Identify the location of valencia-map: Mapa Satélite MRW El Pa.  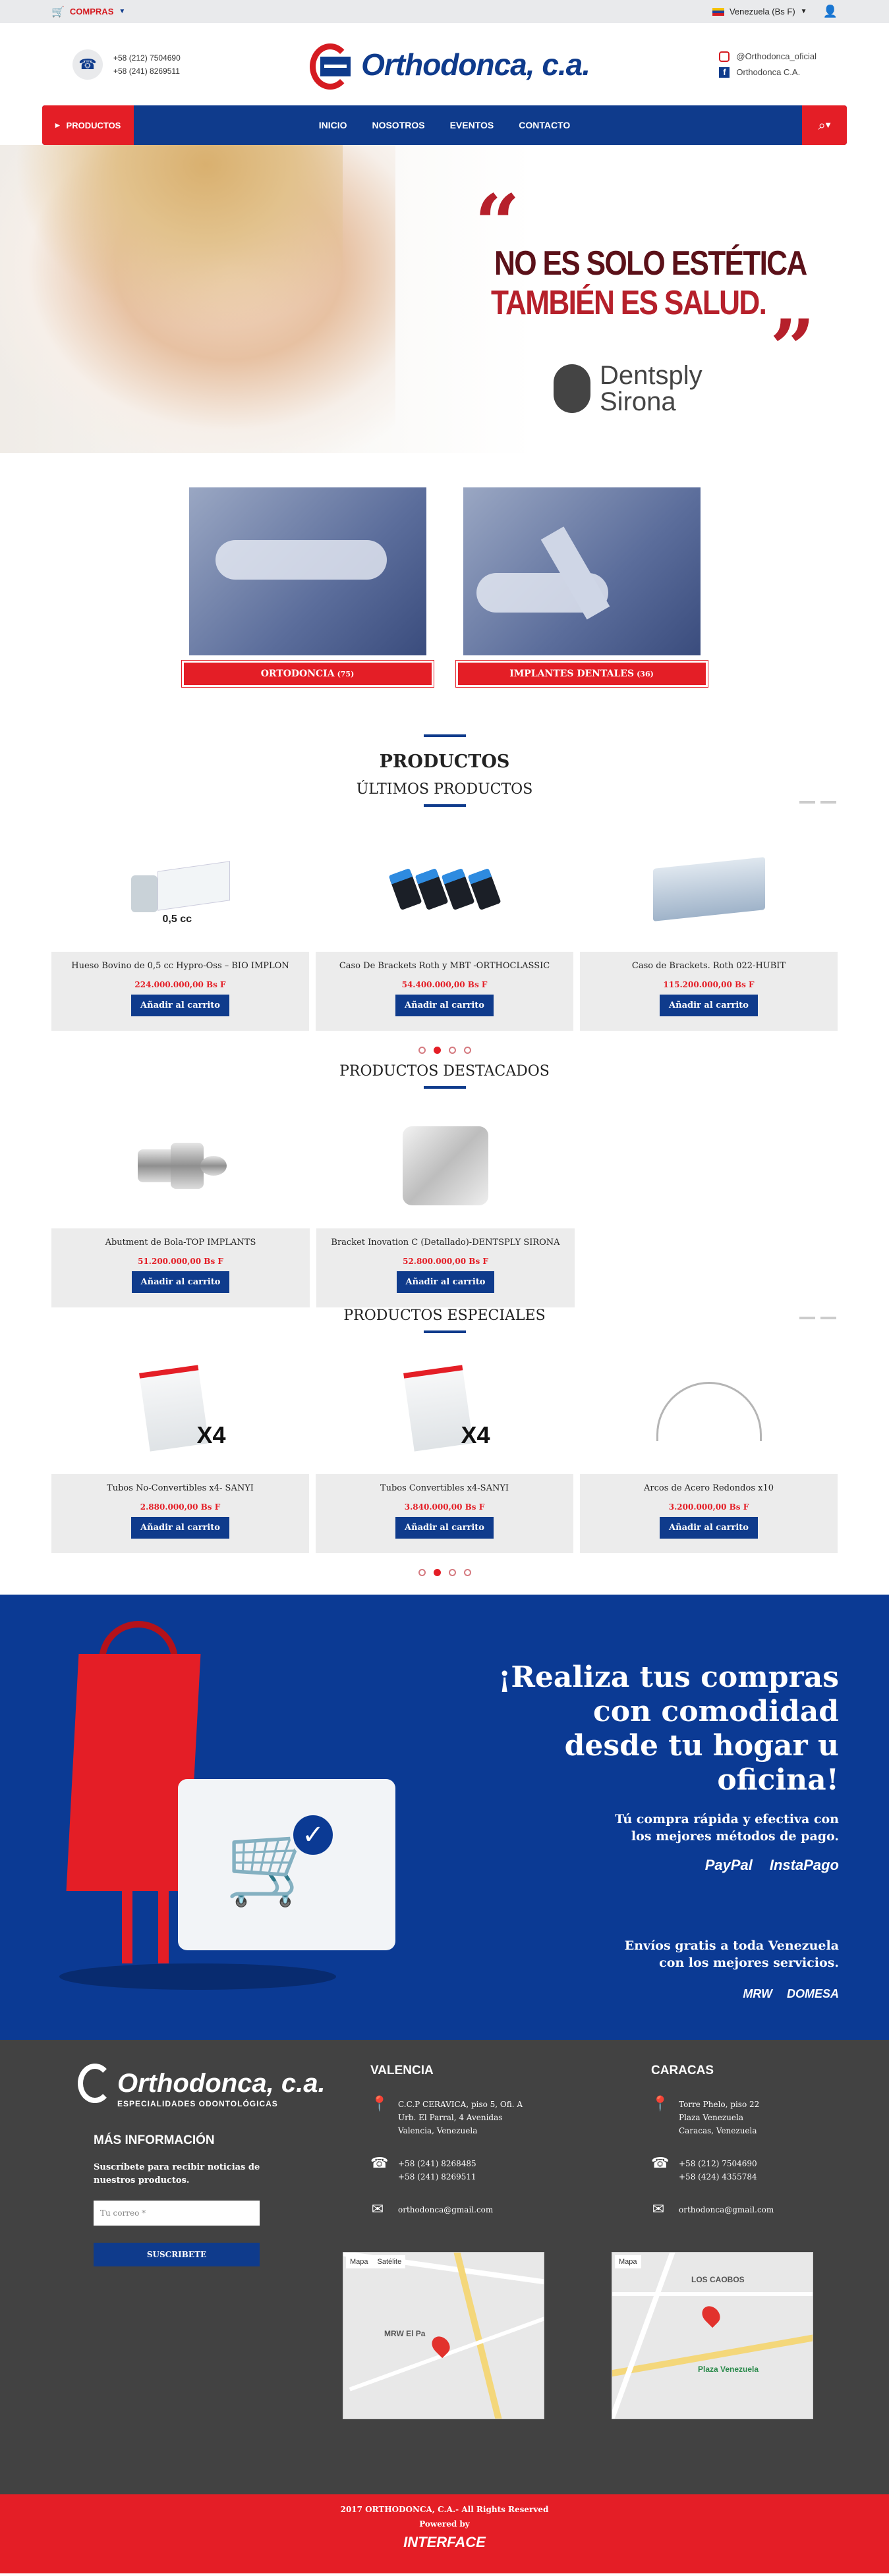
(443, 2335).